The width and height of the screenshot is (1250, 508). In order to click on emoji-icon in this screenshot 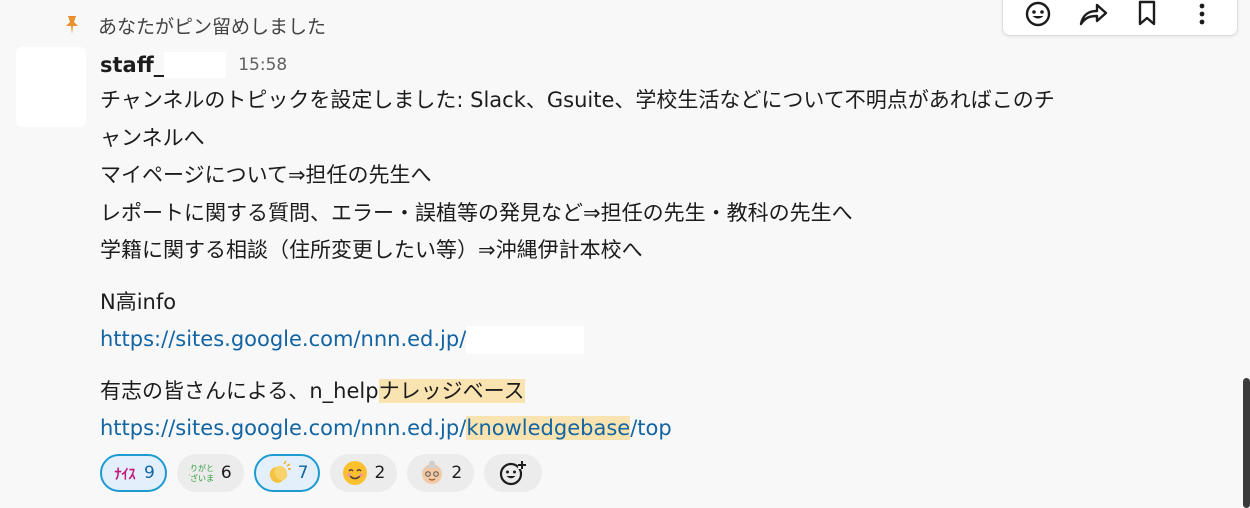, I will do `click(1038, 14)`.